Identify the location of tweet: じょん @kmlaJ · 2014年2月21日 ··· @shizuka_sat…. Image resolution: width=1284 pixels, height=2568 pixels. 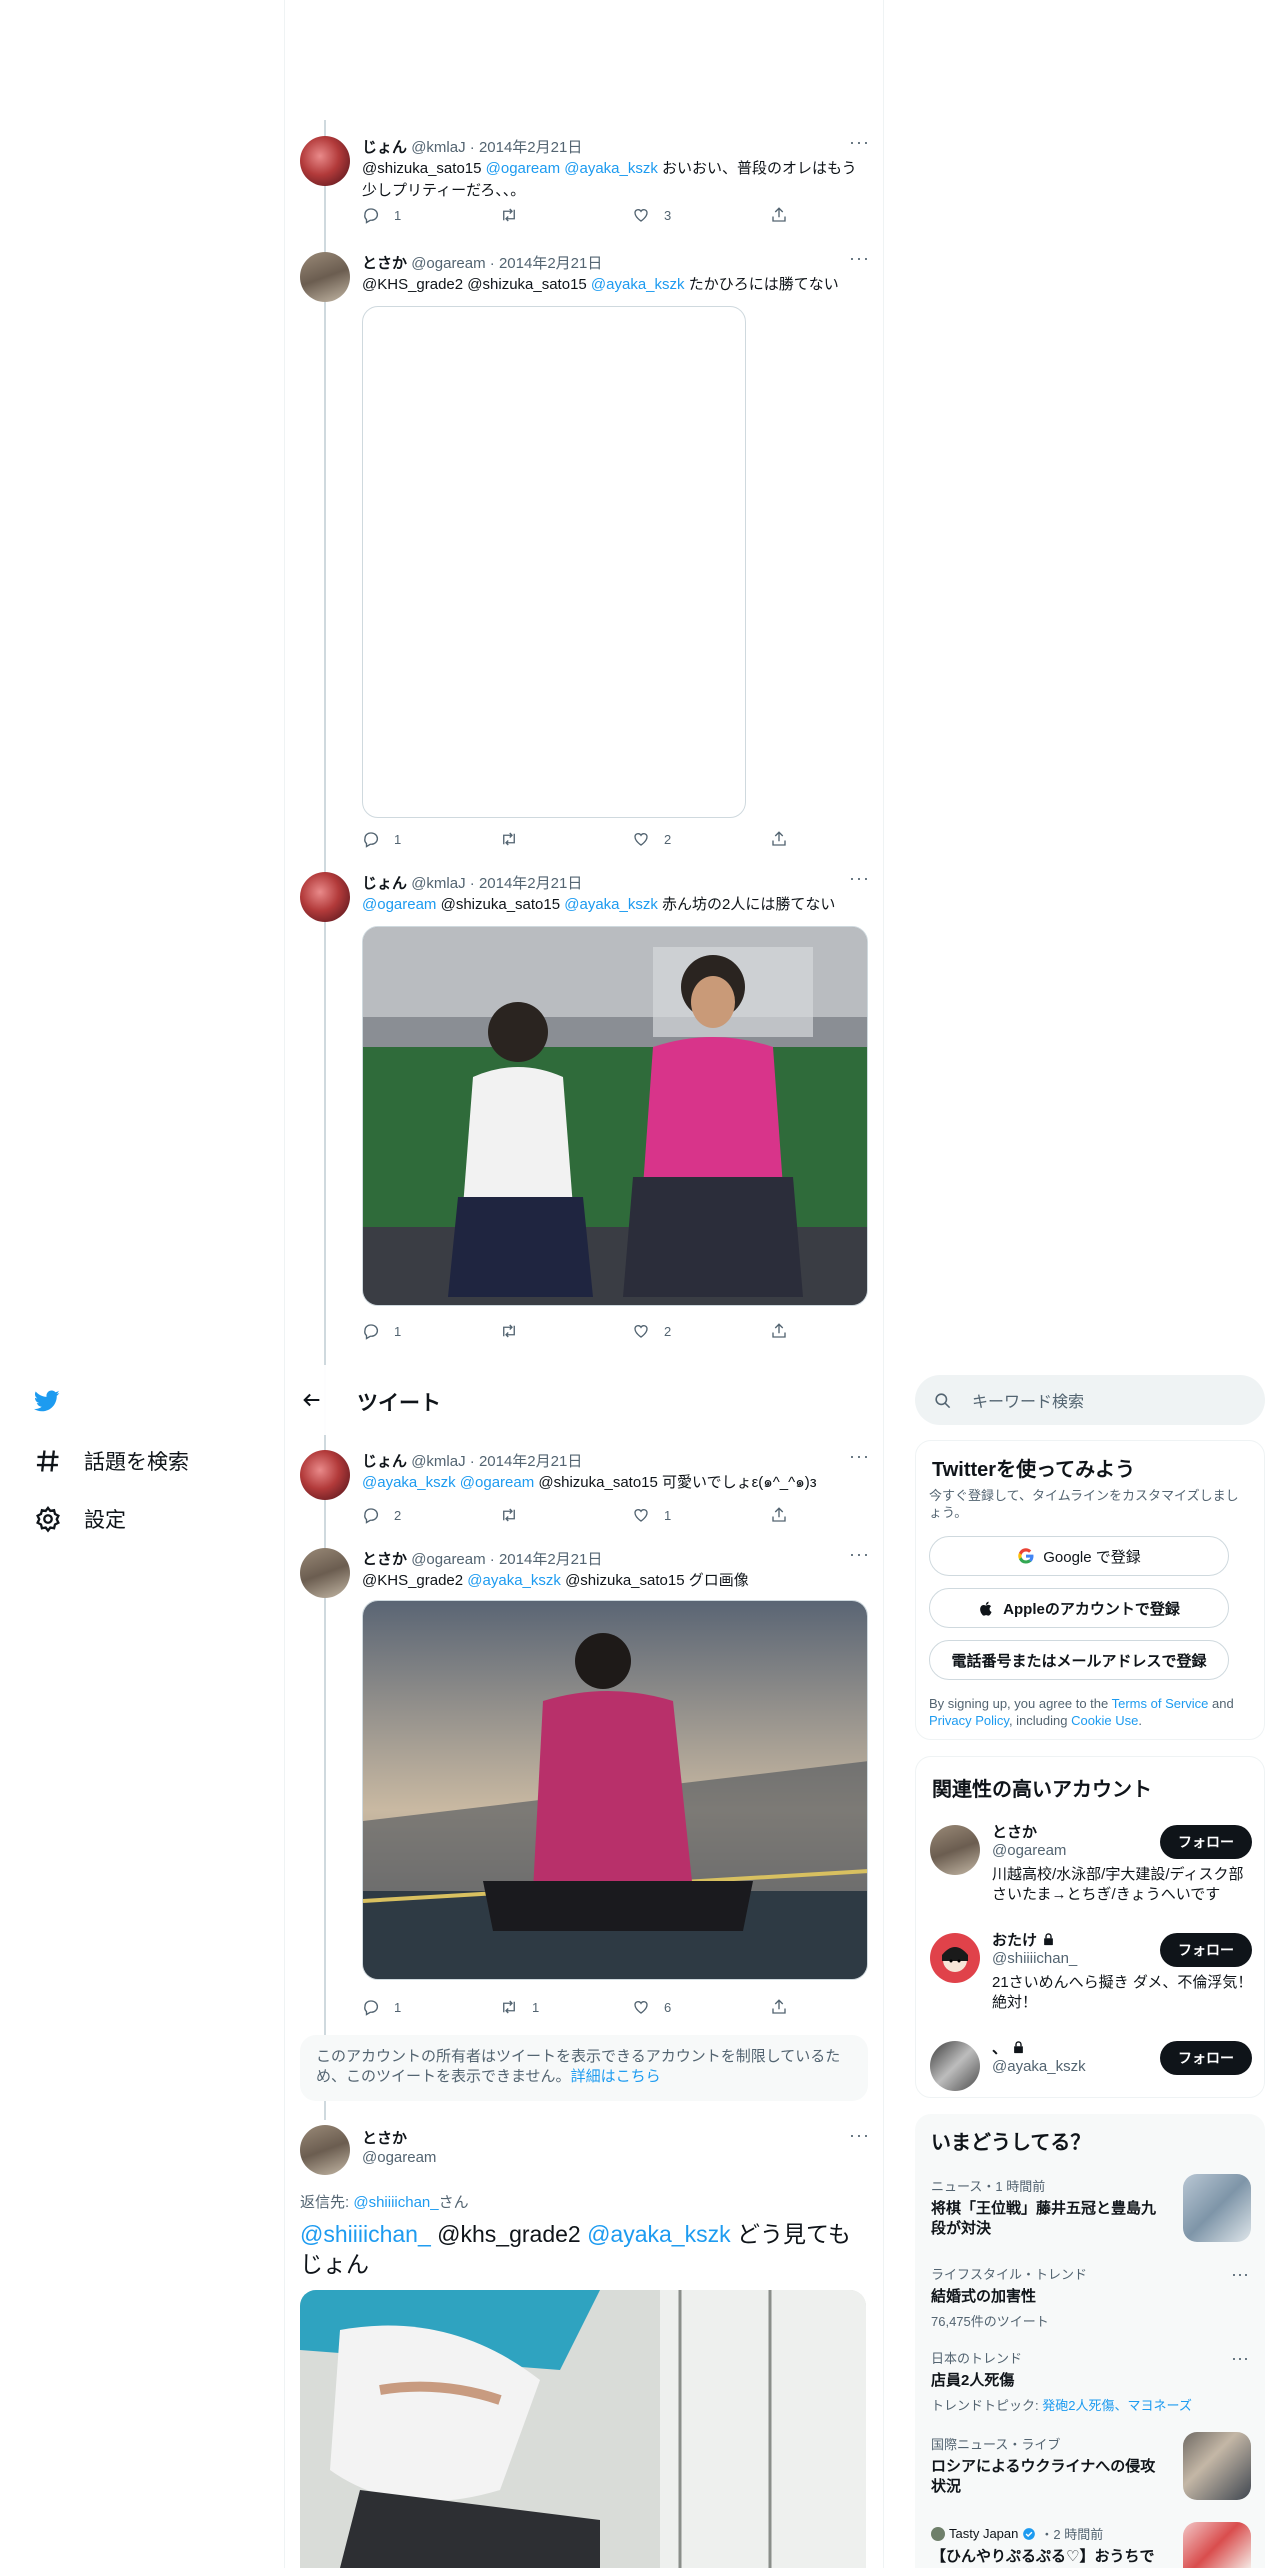
(585, 184).